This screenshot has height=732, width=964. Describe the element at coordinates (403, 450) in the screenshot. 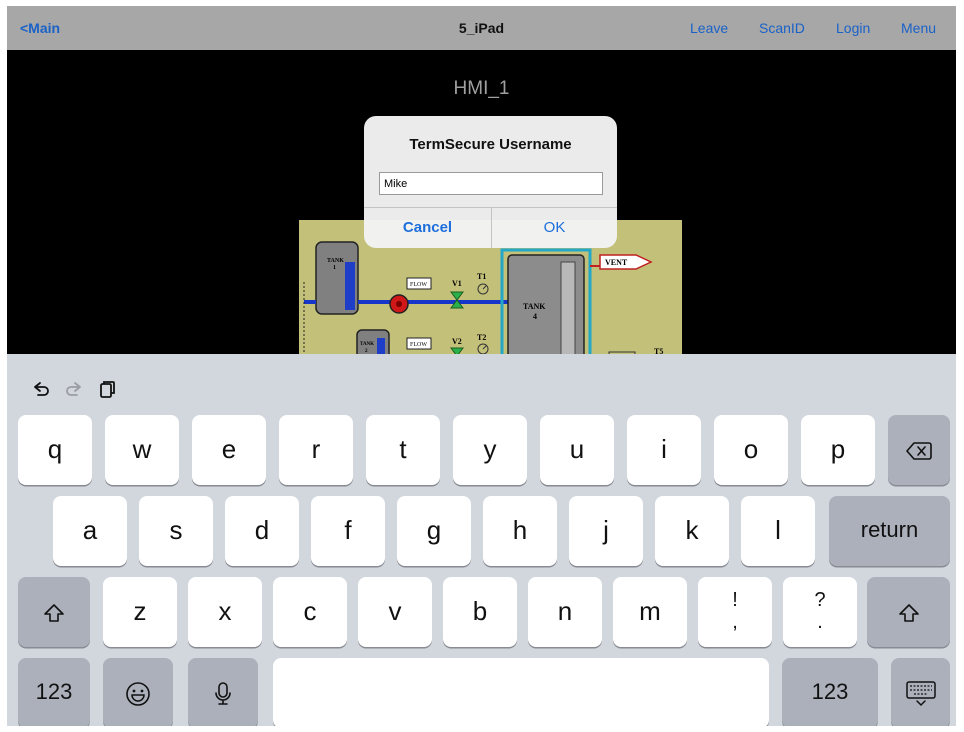

I see `key-t: t` at that location.